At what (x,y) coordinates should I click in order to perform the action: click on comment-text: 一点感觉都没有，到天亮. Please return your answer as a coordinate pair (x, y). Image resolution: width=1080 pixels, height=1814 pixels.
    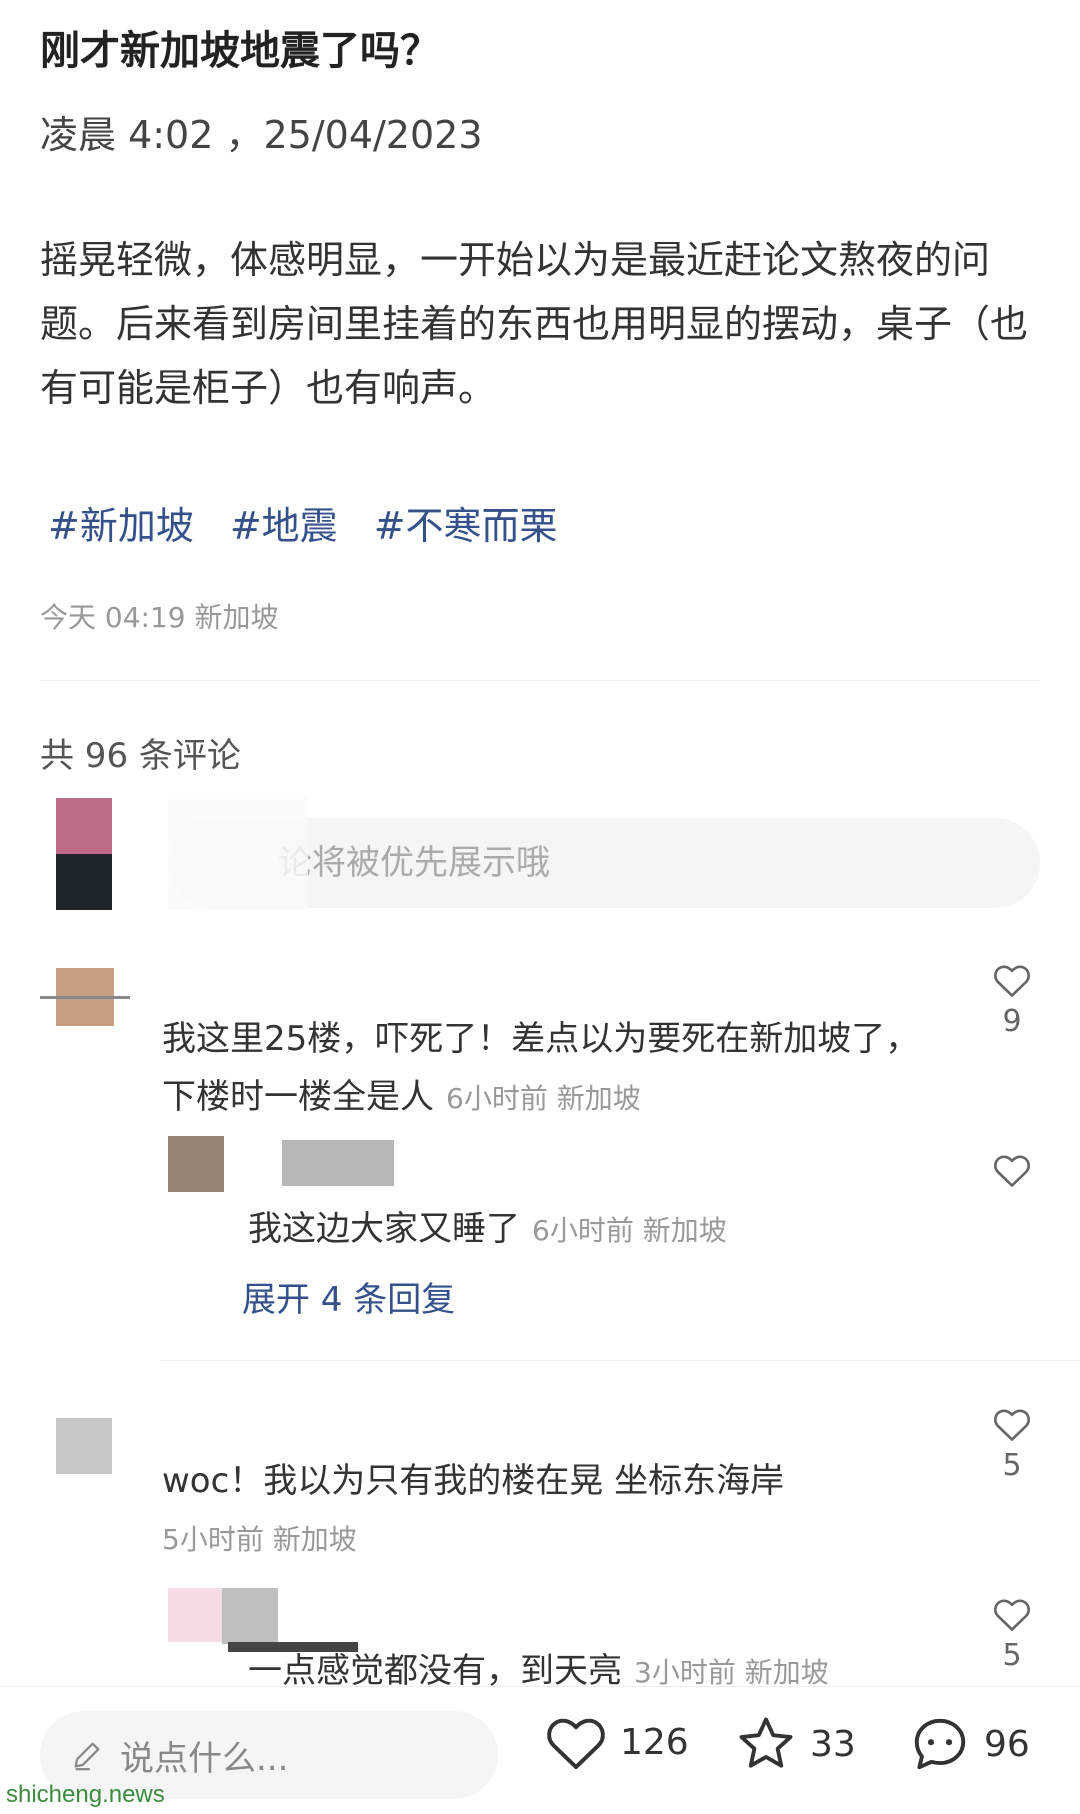
    Looking at the image, I should click on (435, 1671).